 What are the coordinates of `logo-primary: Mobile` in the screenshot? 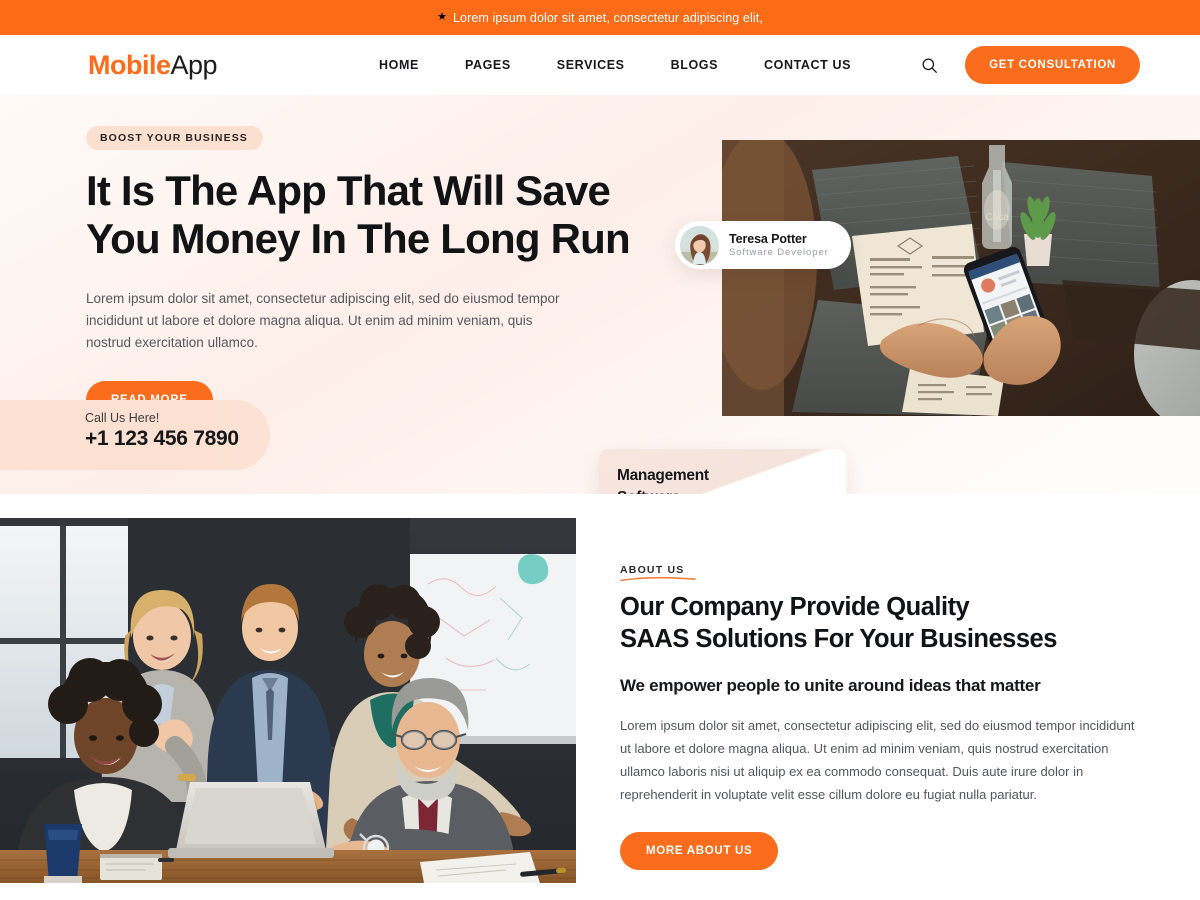 It's located at (129, 64).